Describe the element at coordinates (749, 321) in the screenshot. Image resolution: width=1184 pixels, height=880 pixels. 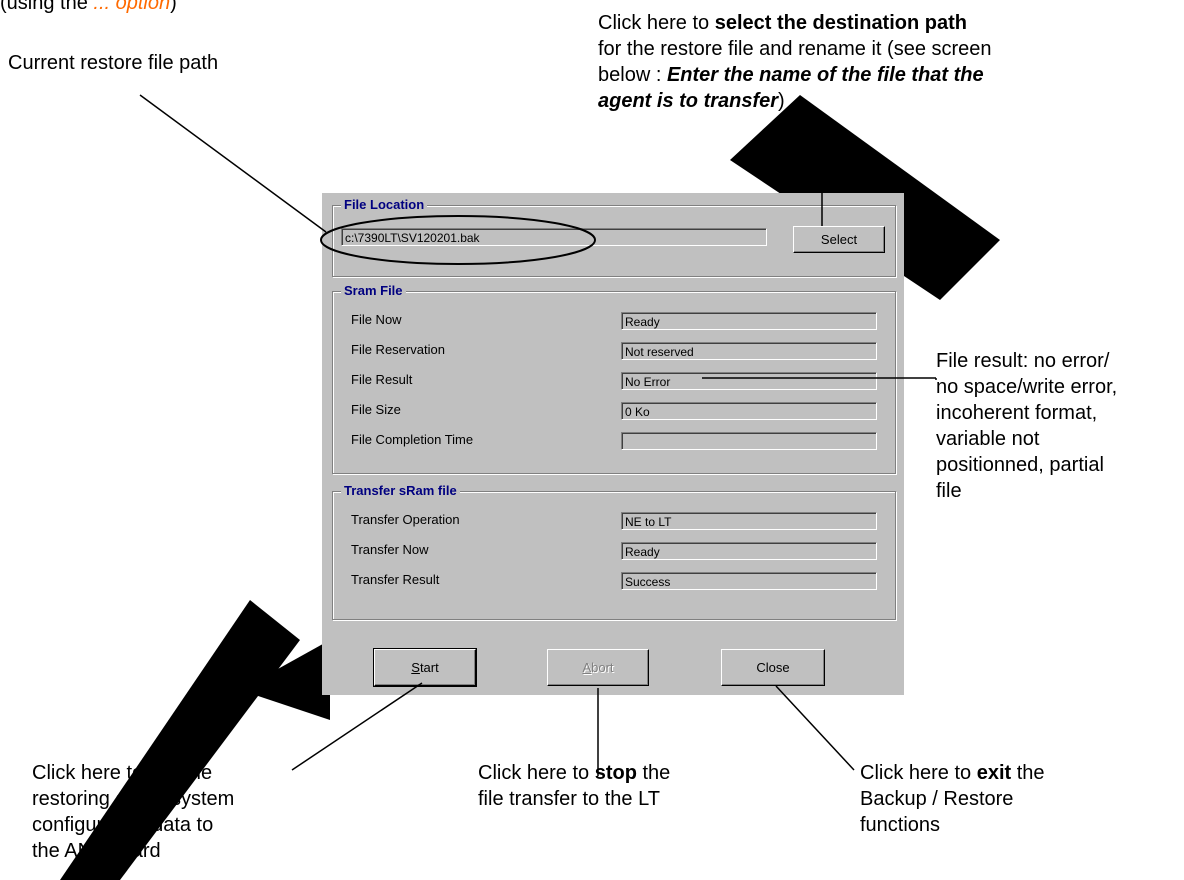
I see `file-now-value: Ready` at that location.